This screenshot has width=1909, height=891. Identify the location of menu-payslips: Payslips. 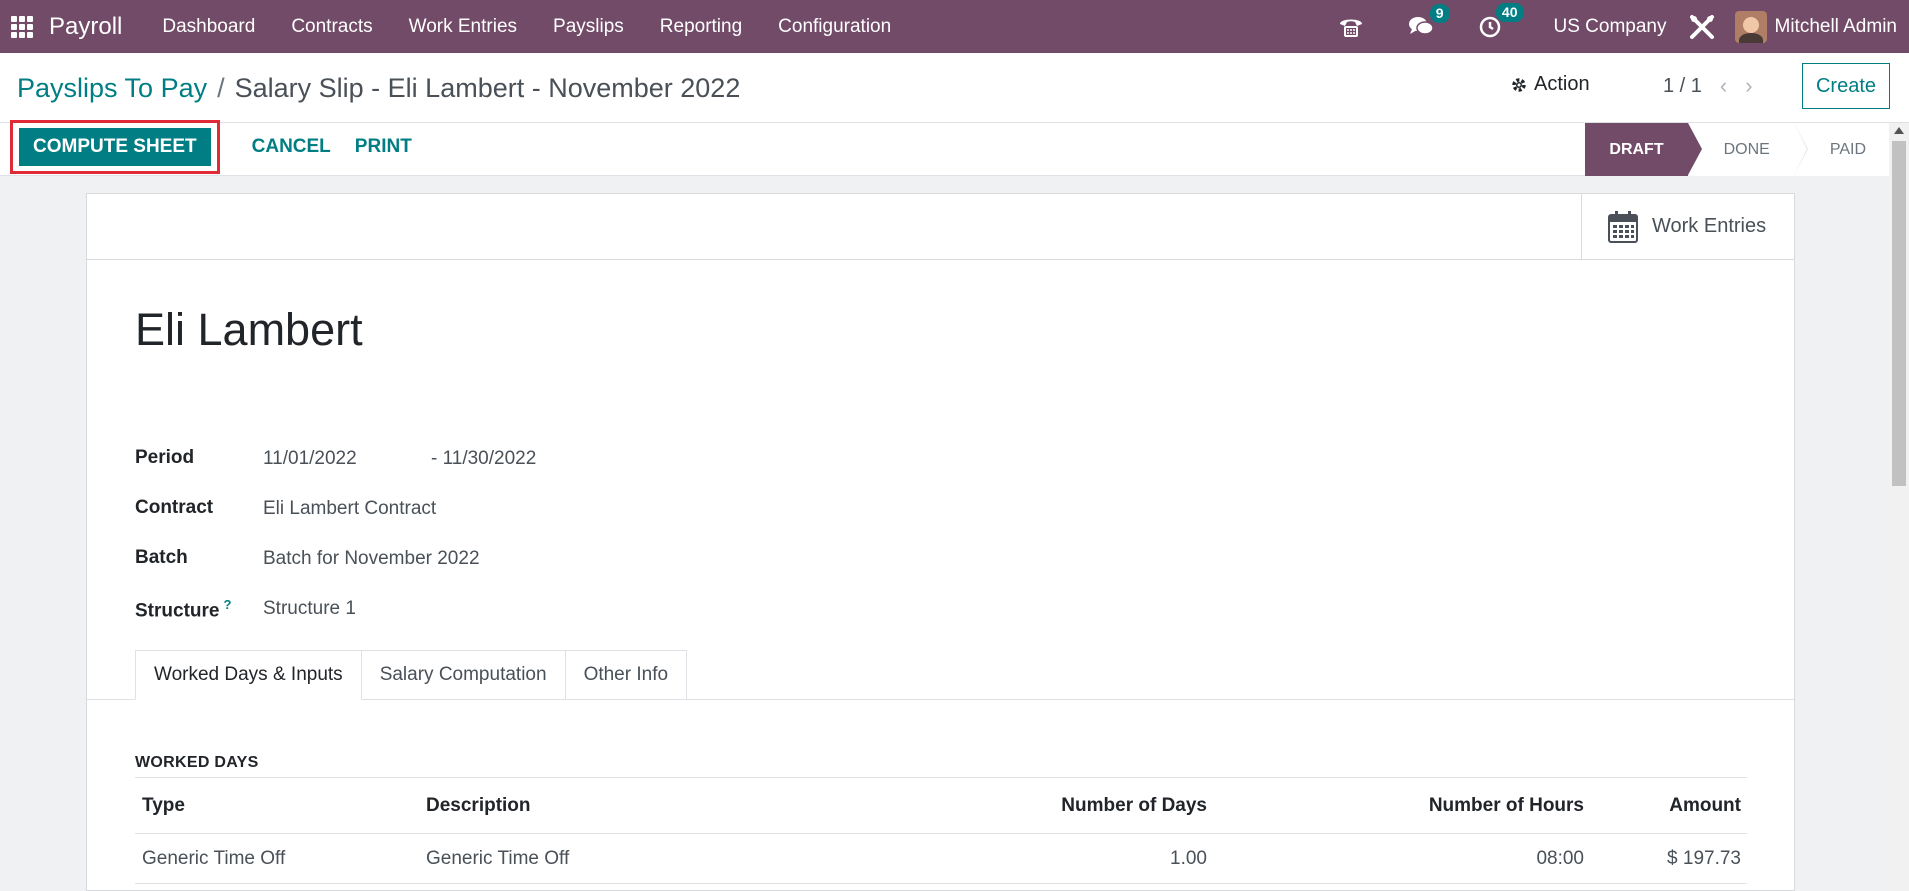
(588, 26).